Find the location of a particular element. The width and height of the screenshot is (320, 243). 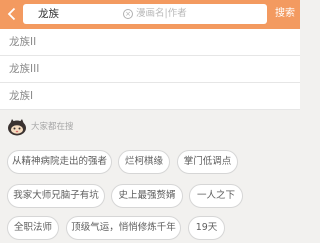

search-button: 搜索 is located at coordinates (285, 14).